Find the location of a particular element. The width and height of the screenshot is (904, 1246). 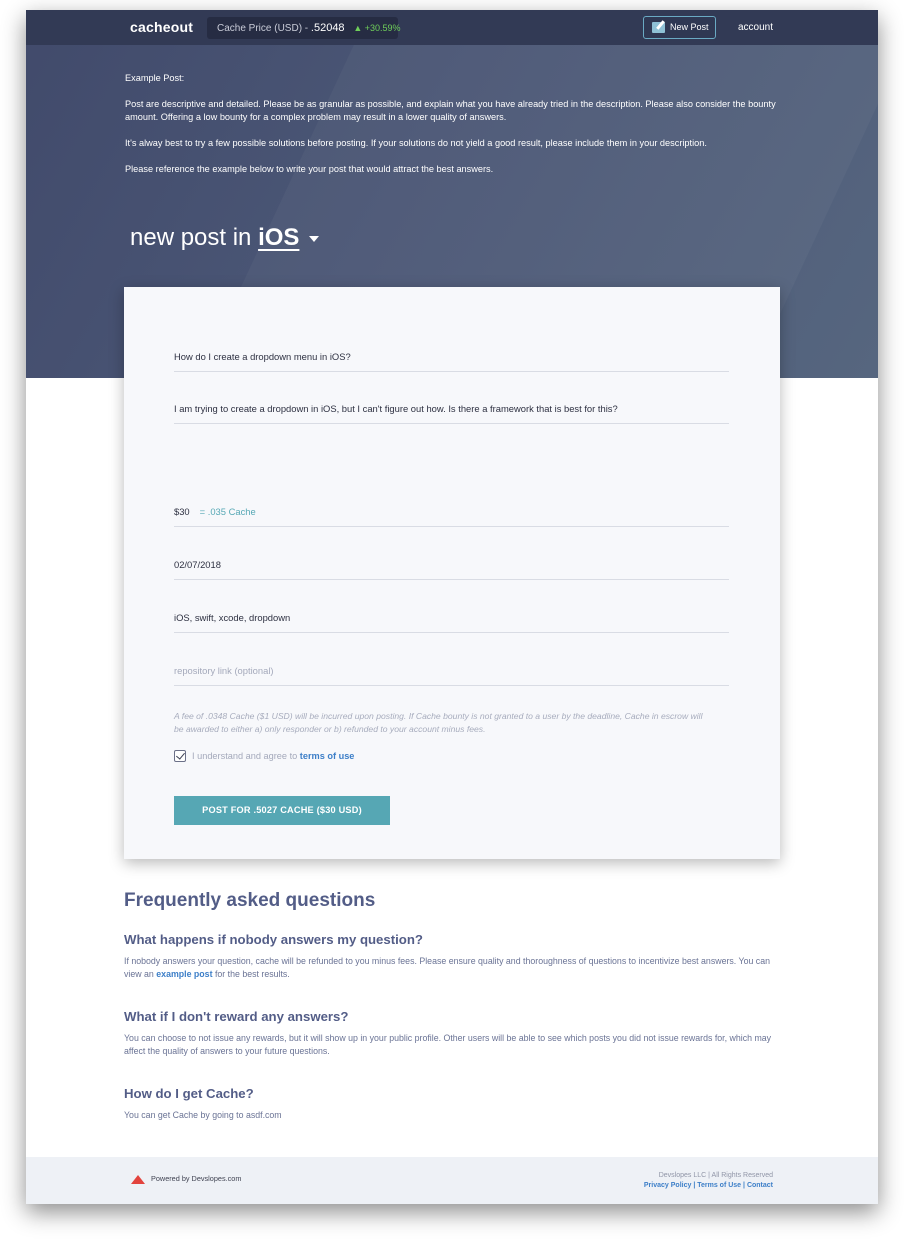

repository-link-input: repository link (optional) is located at coordinates (451, 675).